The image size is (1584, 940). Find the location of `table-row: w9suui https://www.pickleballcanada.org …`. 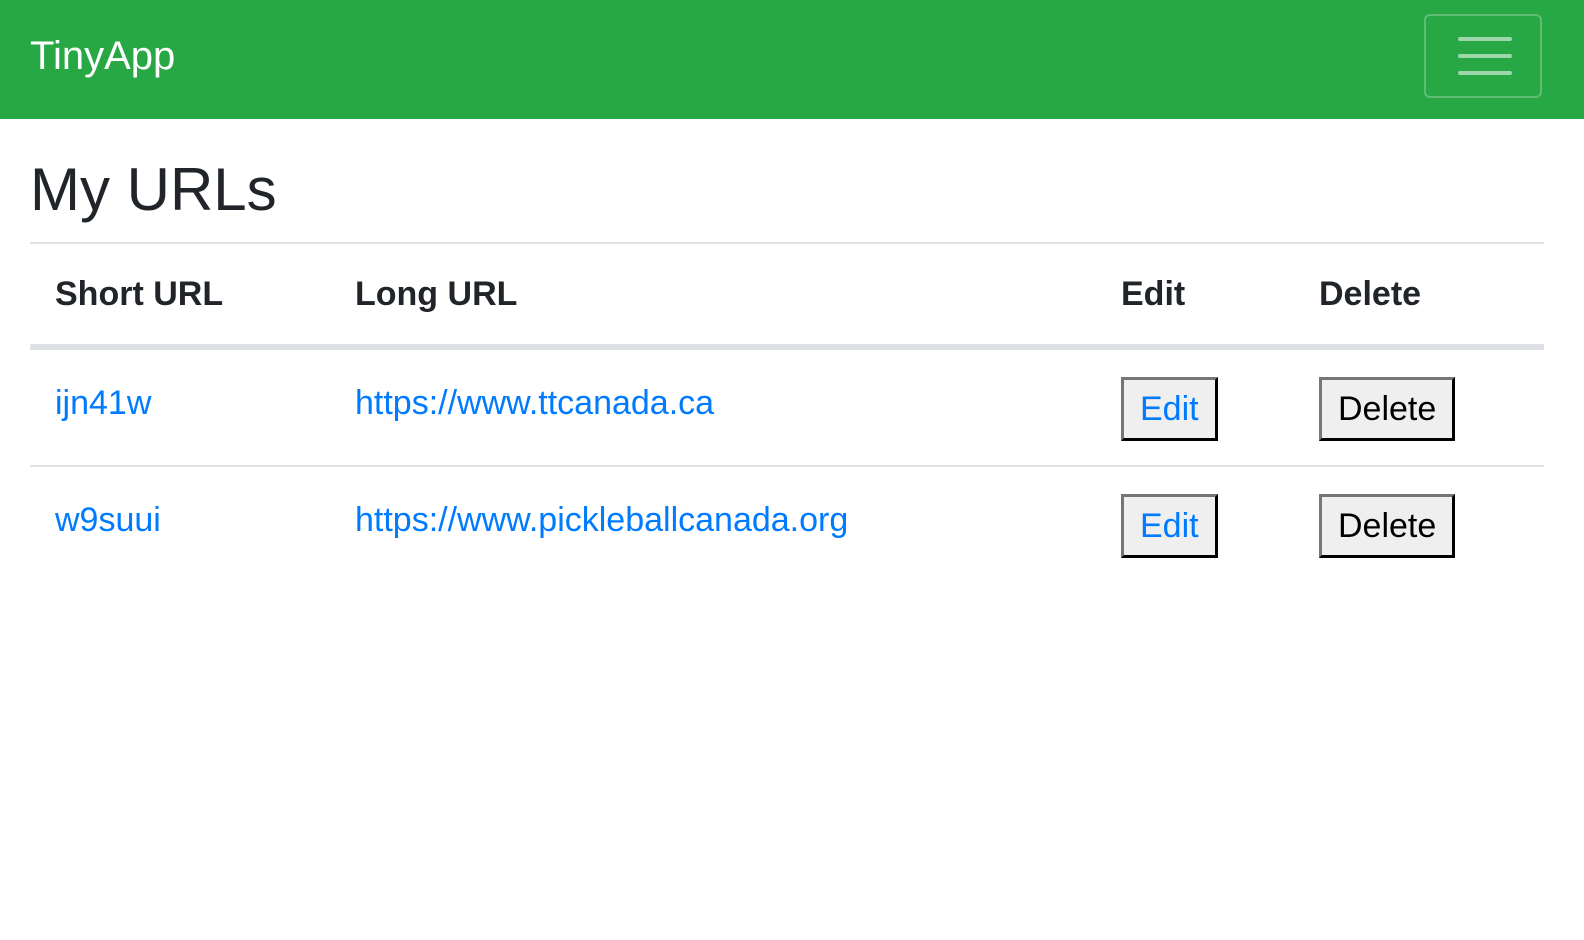

table-row: w9suui https://www.pickleballcanada.org … is located at coordinates (787, 525).